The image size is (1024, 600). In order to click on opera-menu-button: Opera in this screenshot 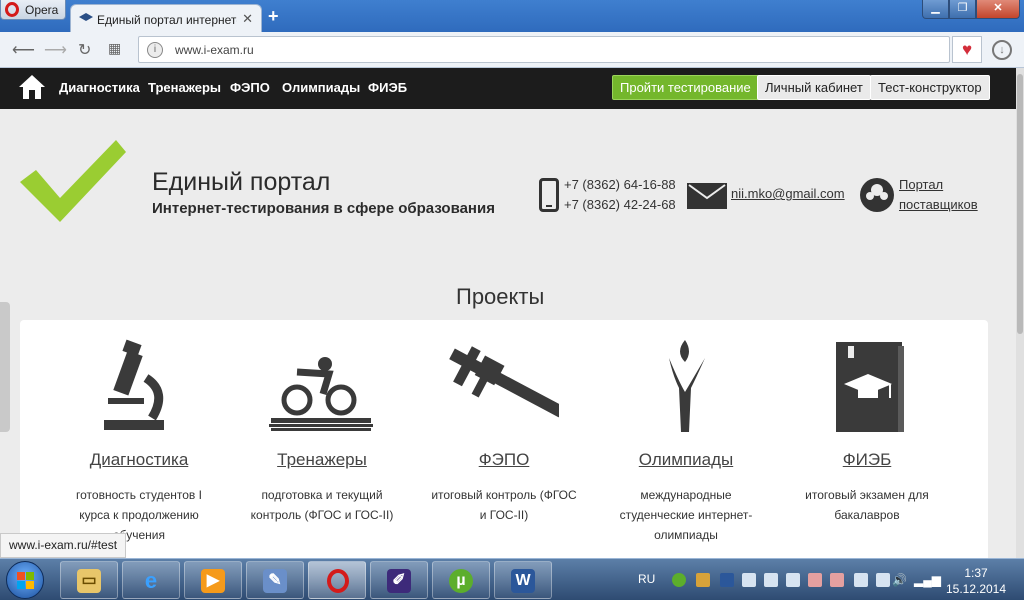, I will do `click(33, 10)`.